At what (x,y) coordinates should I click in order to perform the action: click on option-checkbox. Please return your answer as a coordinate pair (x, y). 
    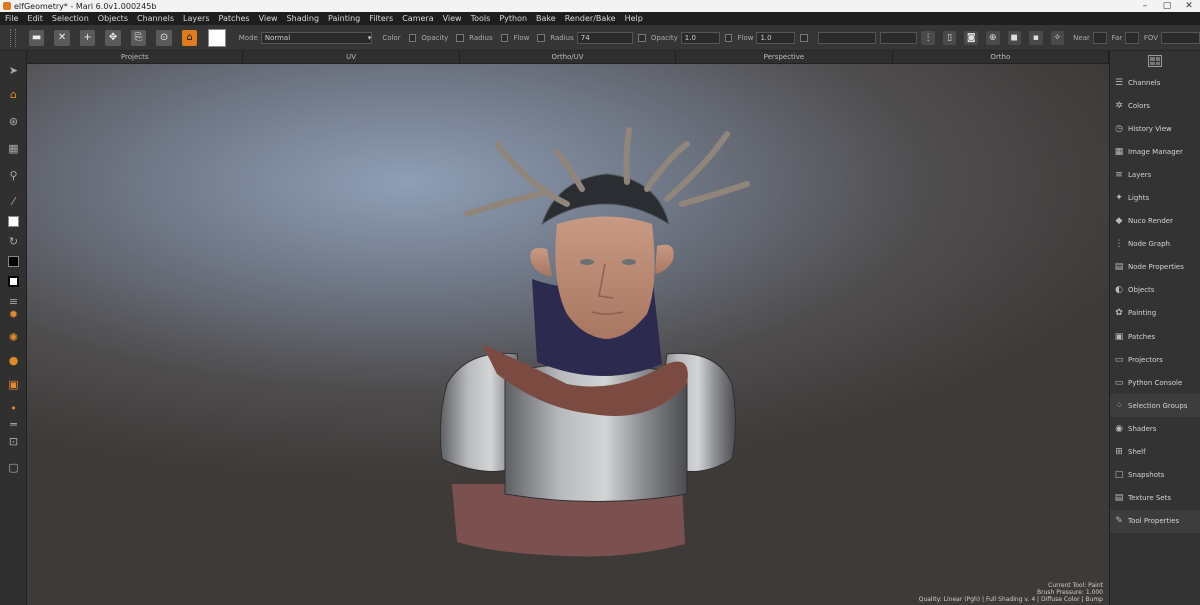
    Looking at the image, I should click on (804, 37).